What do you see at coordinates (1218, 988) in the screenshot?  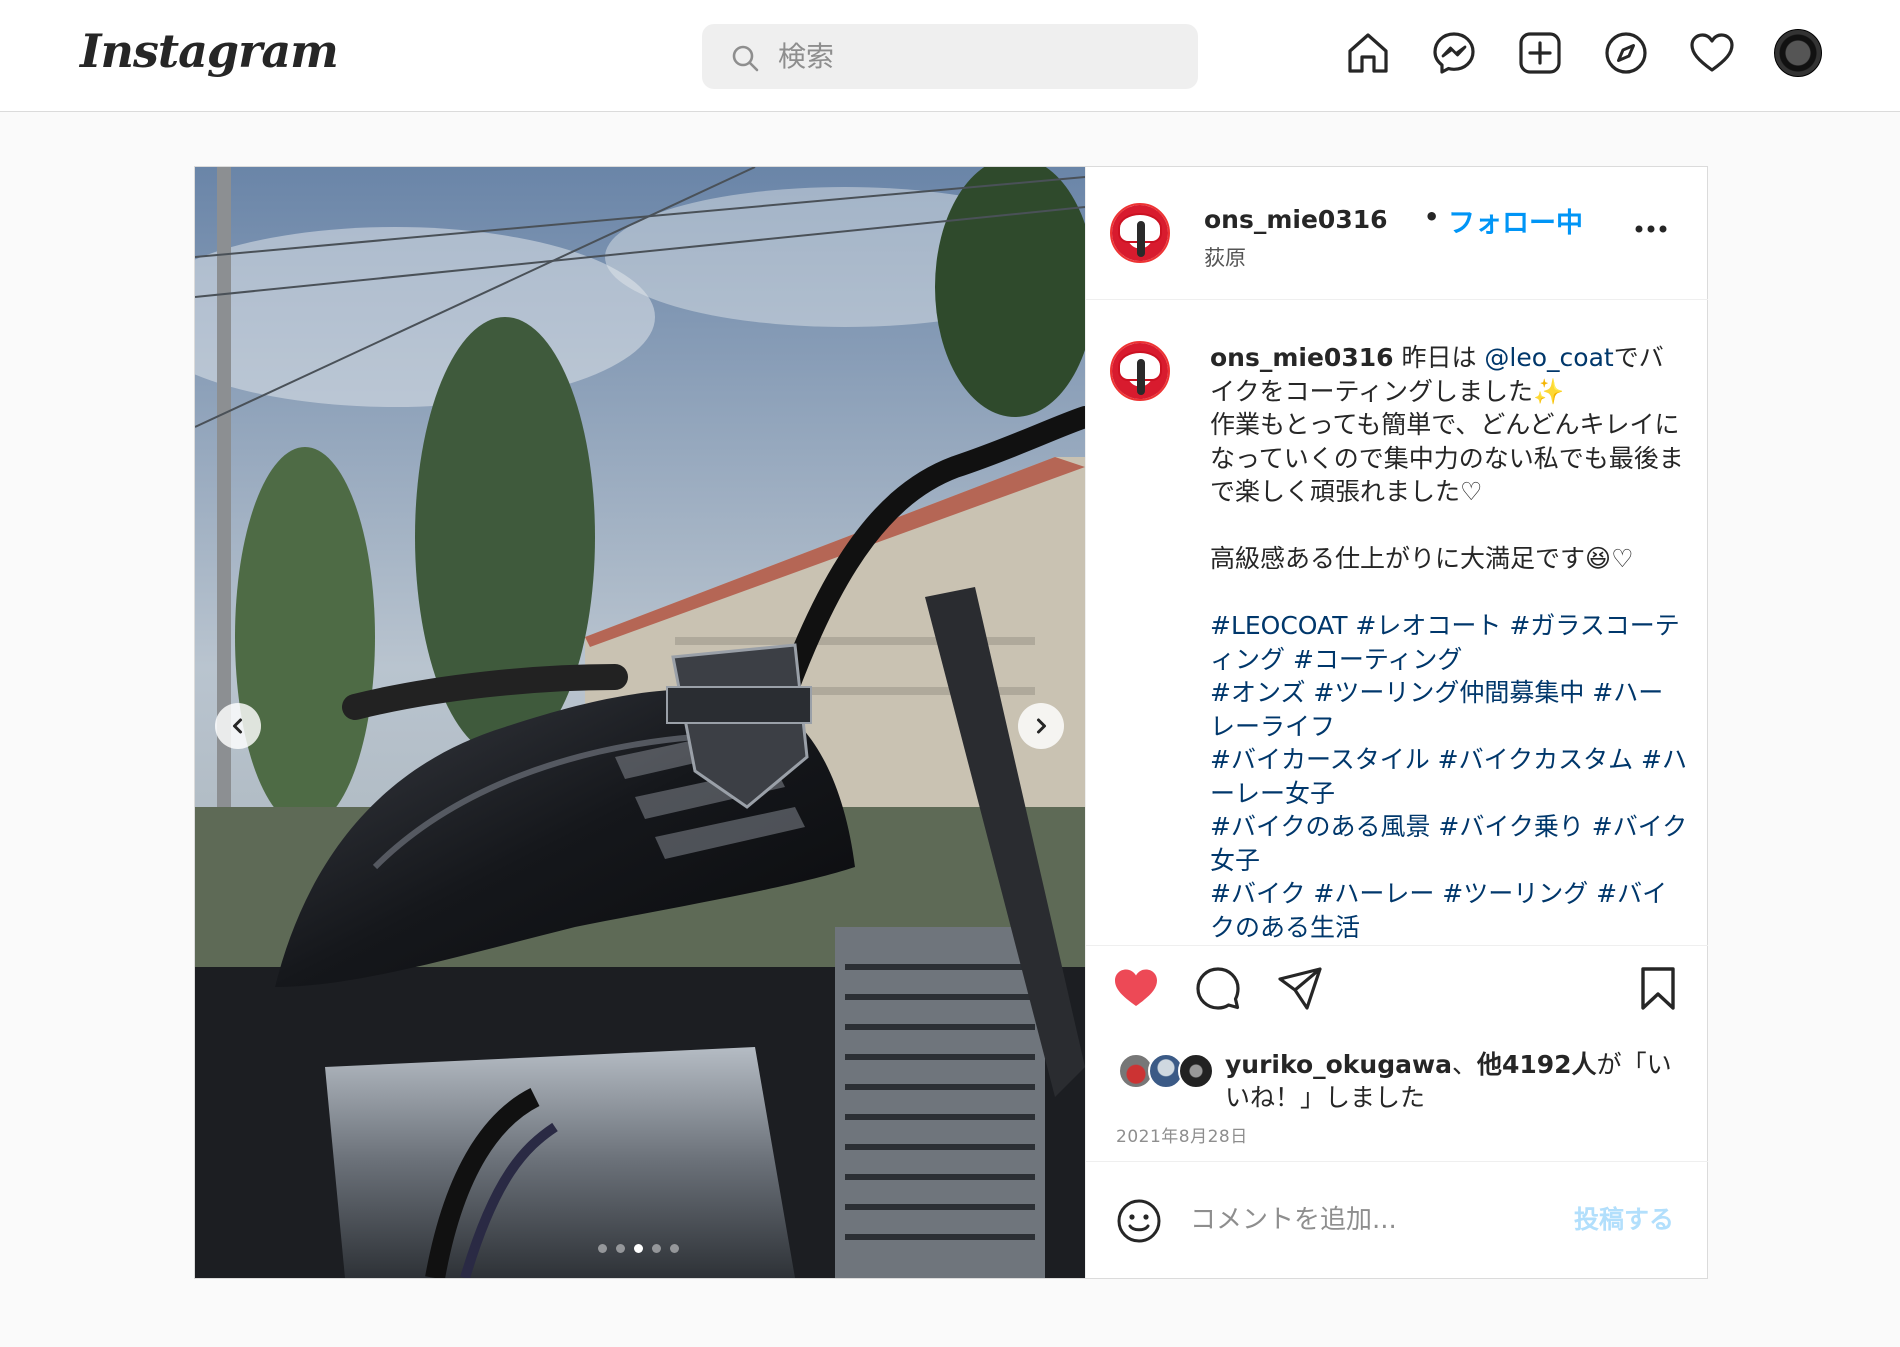 I see `comment-icon` at bounding box center [1218, 988].